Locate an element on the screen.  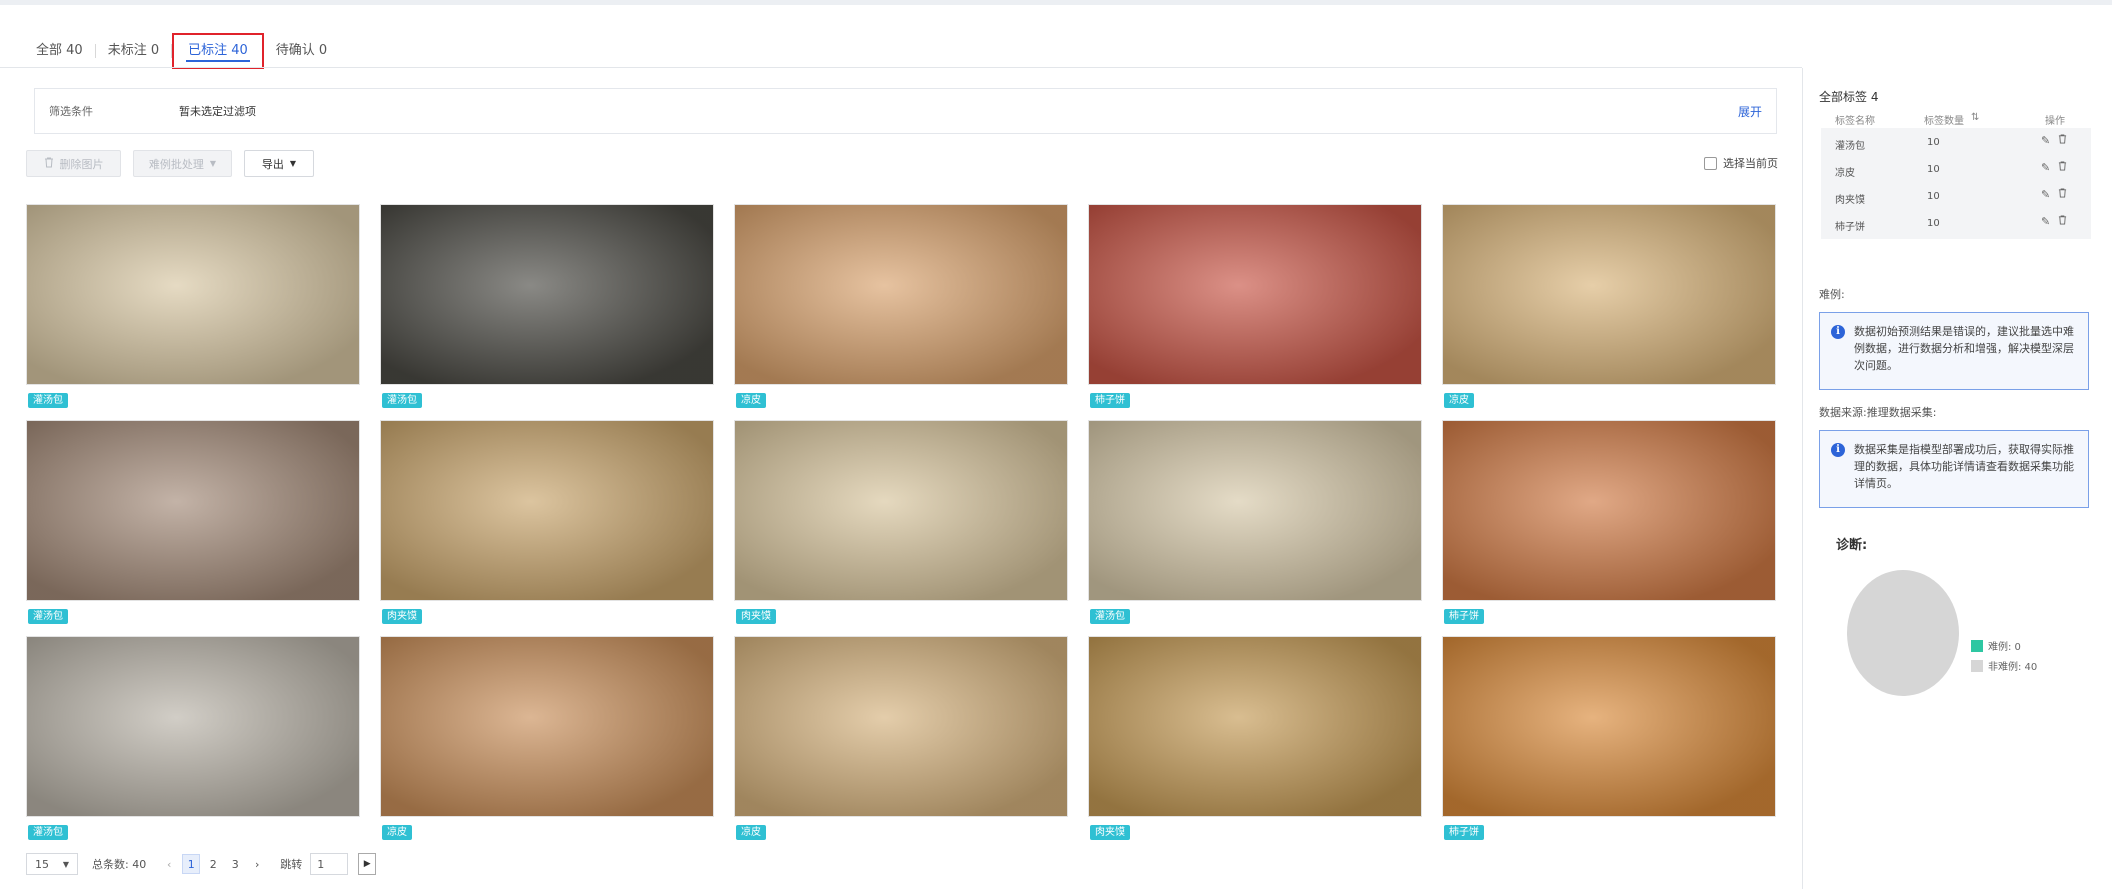
label-tag: 灌汤包 is located at coordinates (48, 832).